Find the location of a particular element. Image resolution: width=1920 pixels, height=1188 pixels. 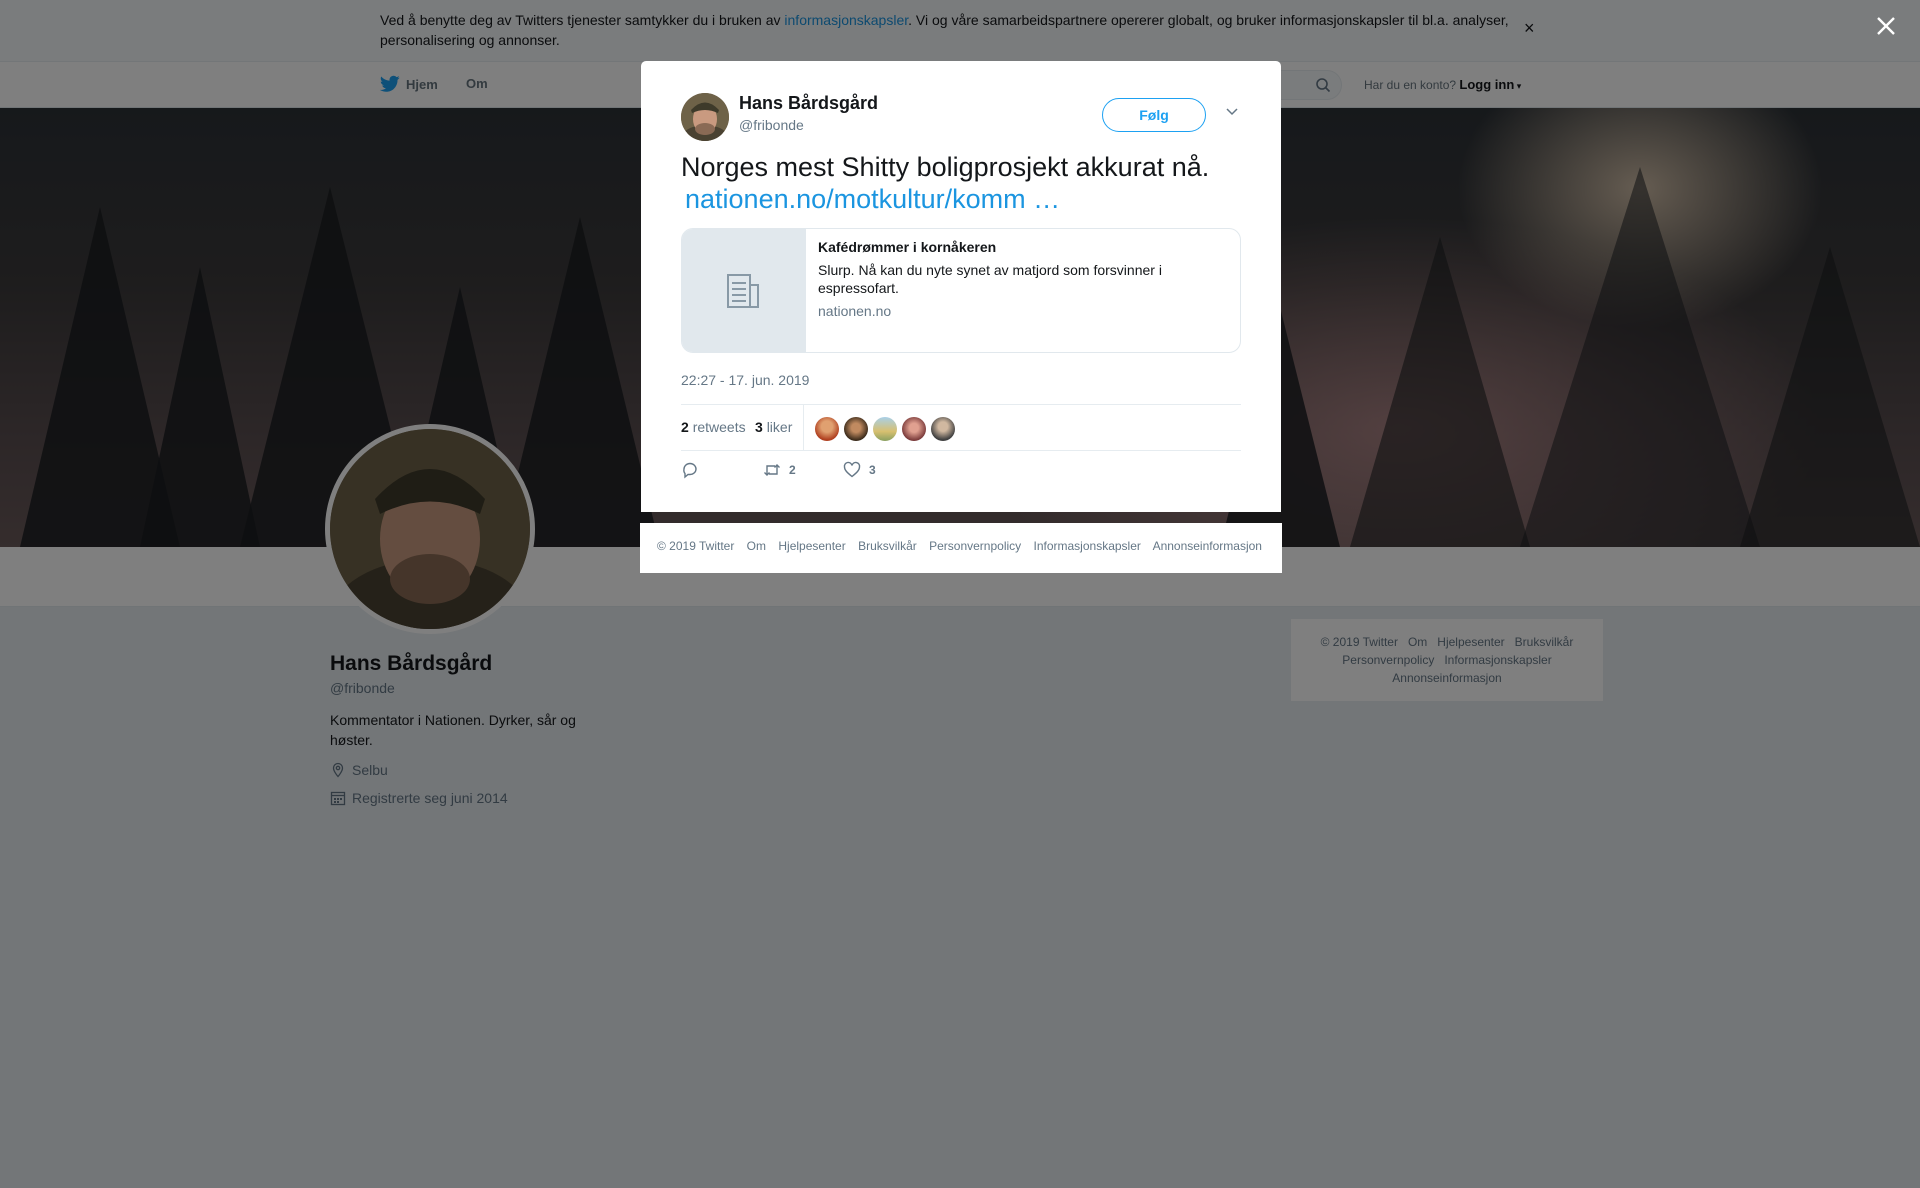

like-button: 3 is located at coordinates (859, 470).